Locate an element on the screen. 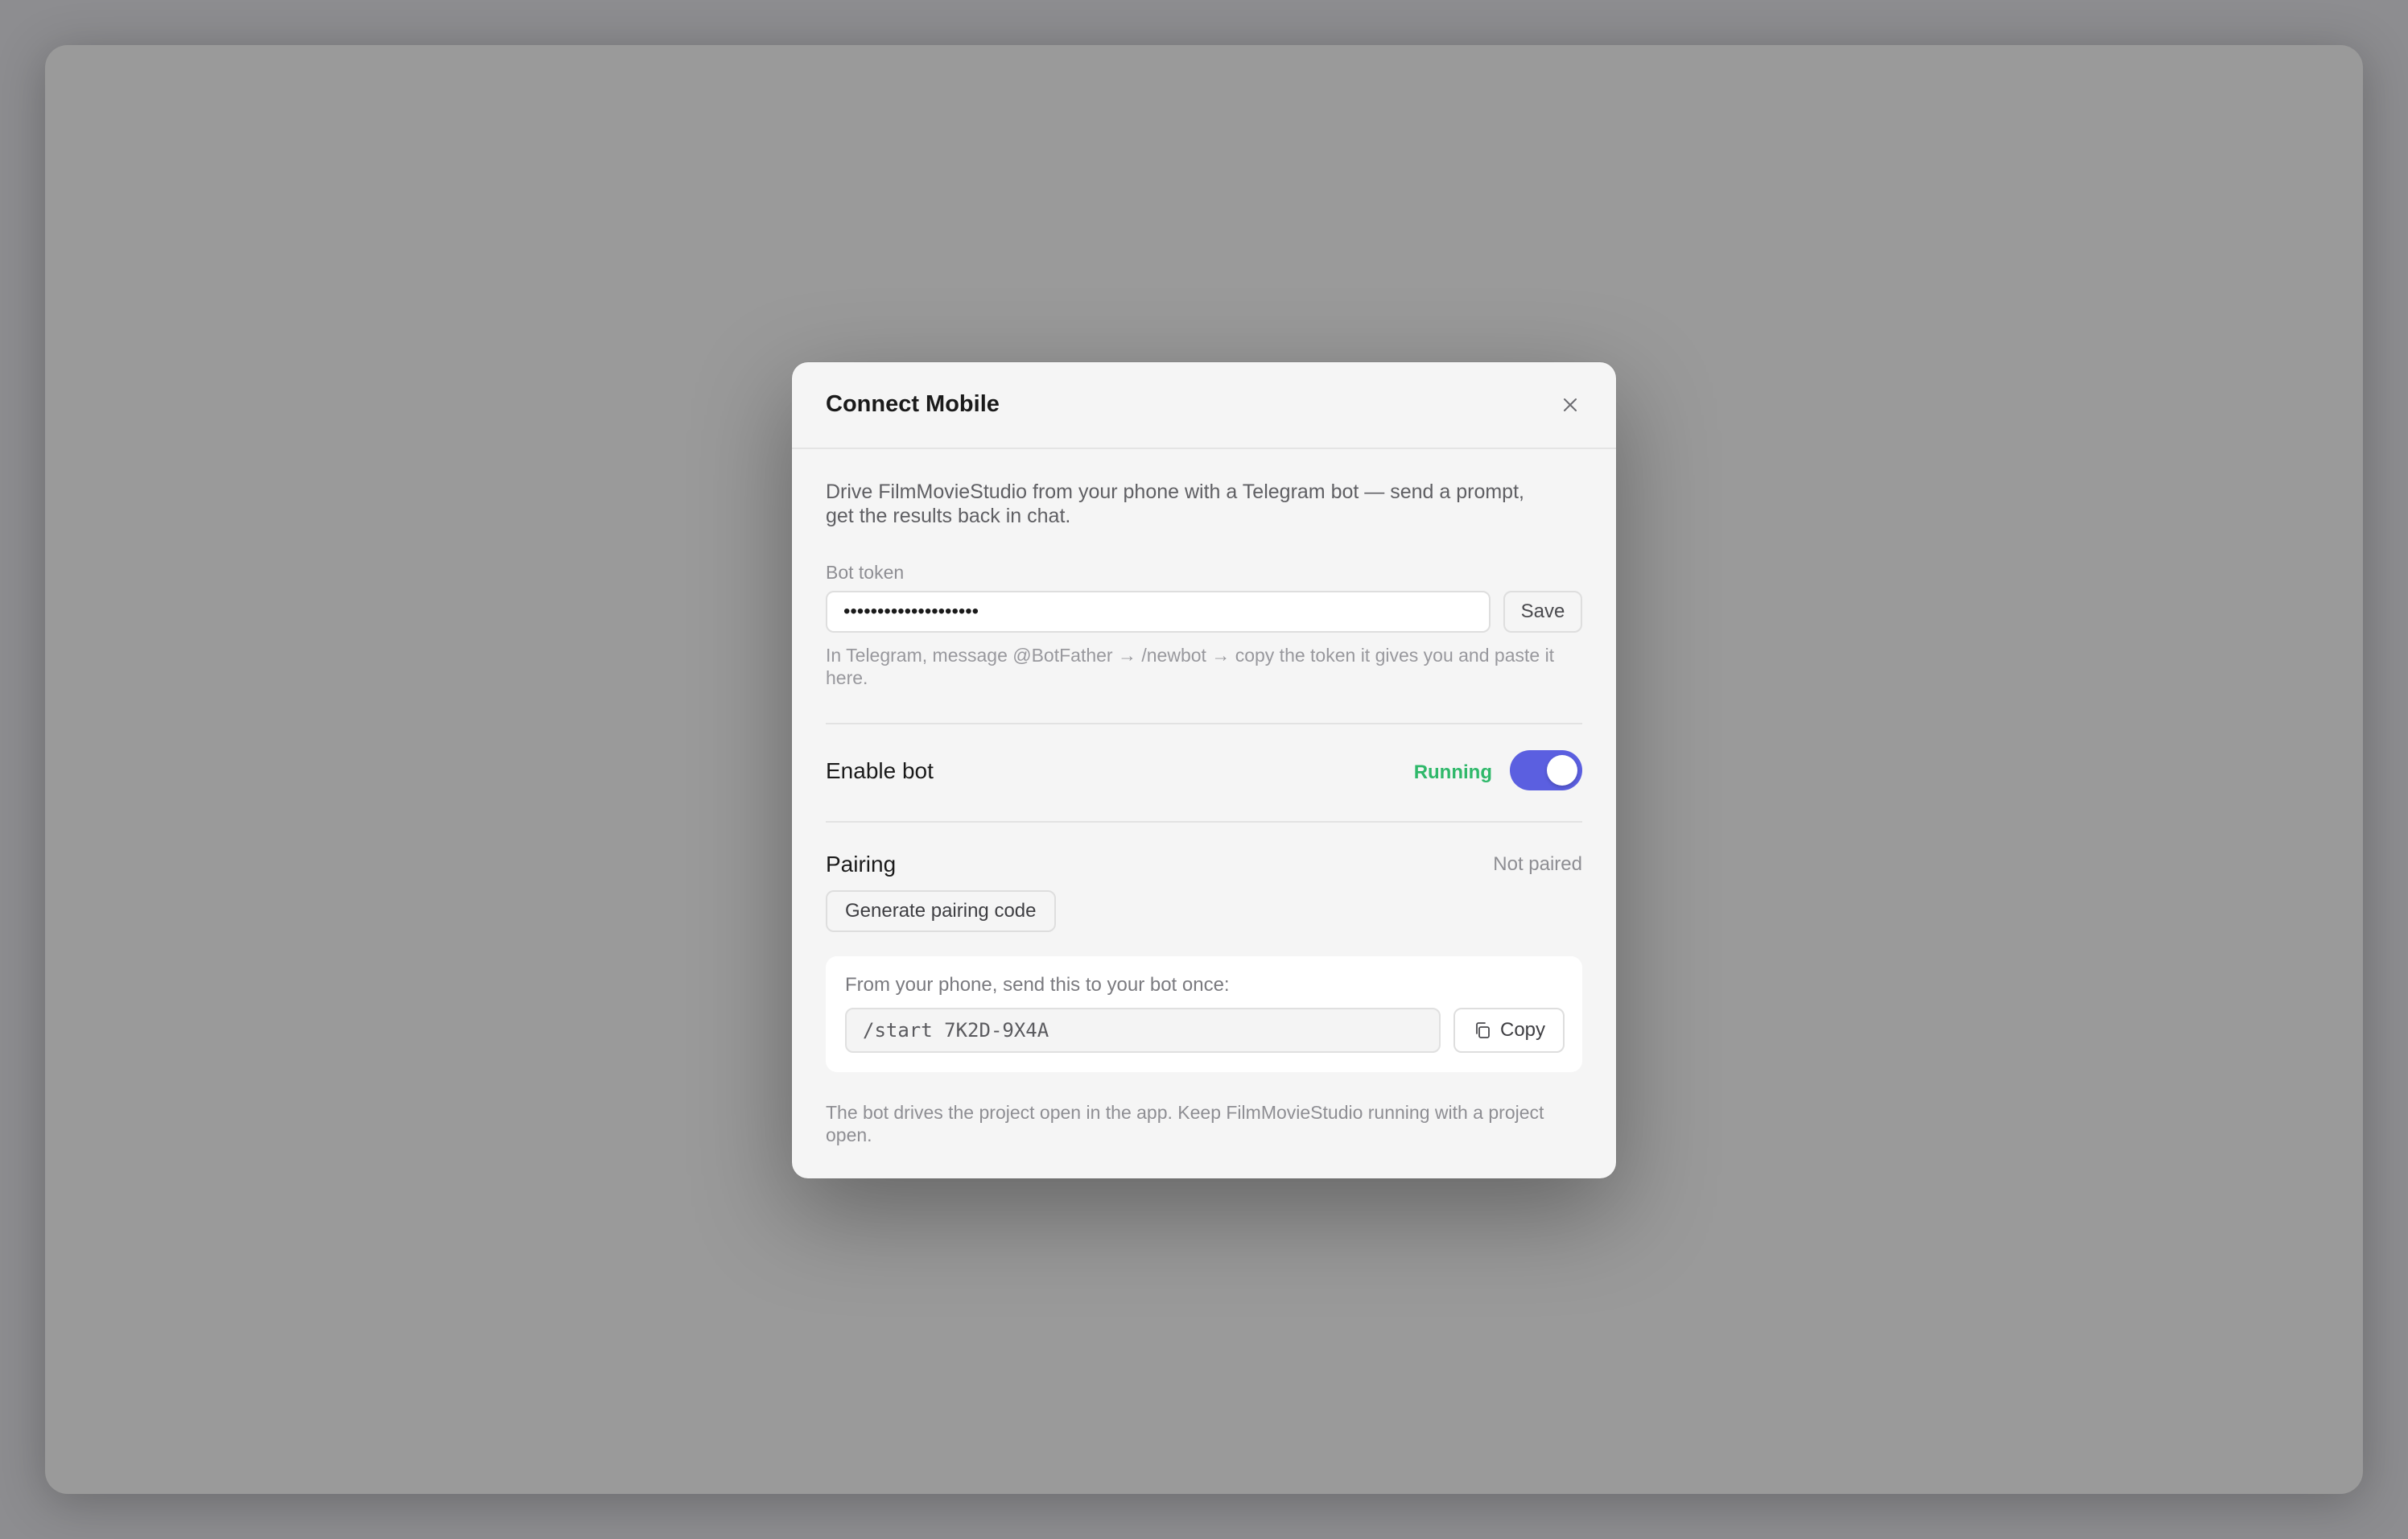 This screenshot has height=1539, width=2408. enable-bot-toggle is located at coordinates (1546, 770).